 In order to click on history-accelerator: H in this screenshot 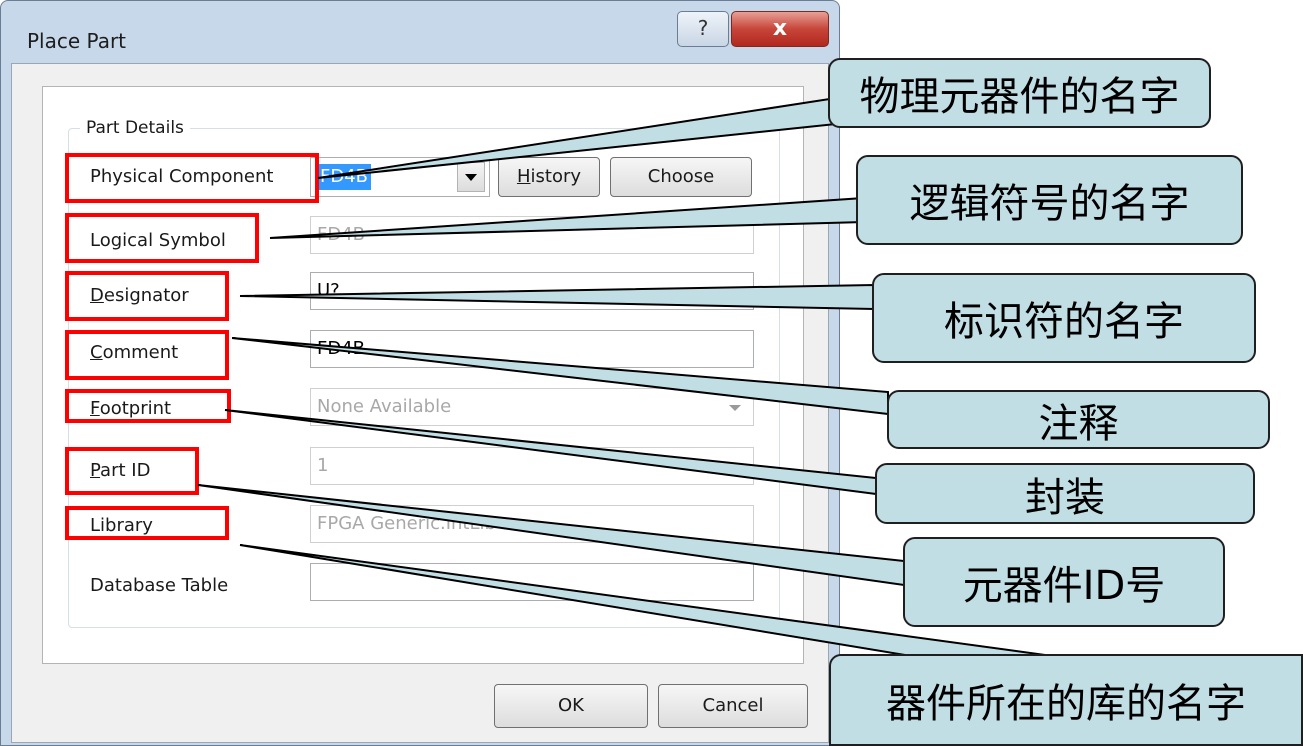, I will do `click(523, 176)`.